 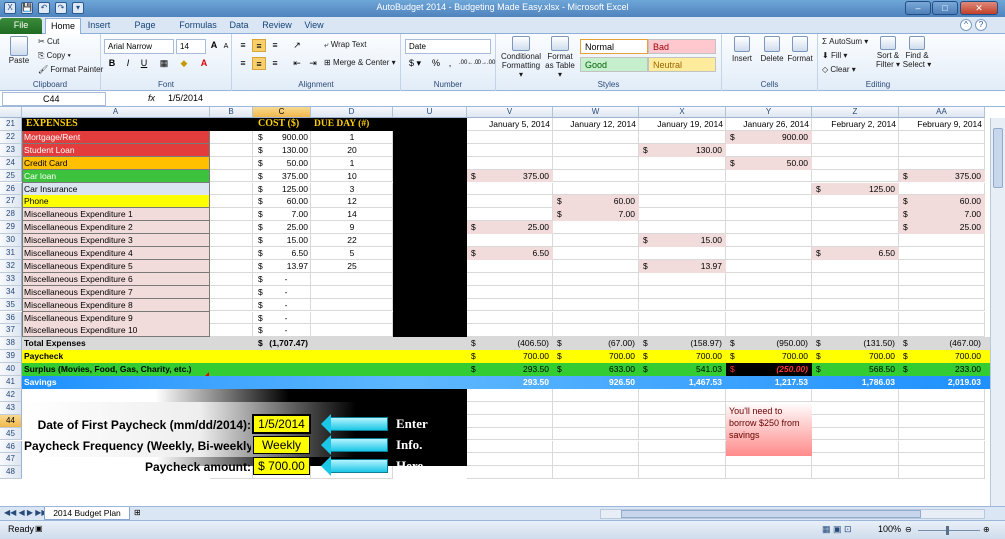 I want to click on expense-cost: 375.00, so click(x=286, y=176).